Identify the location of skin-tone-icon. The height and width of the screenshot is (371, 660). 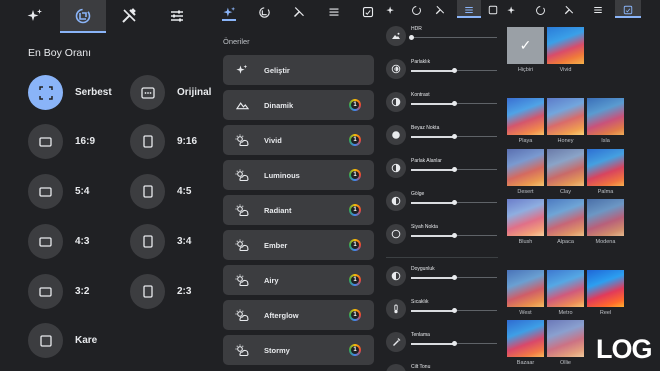
(396, 367).